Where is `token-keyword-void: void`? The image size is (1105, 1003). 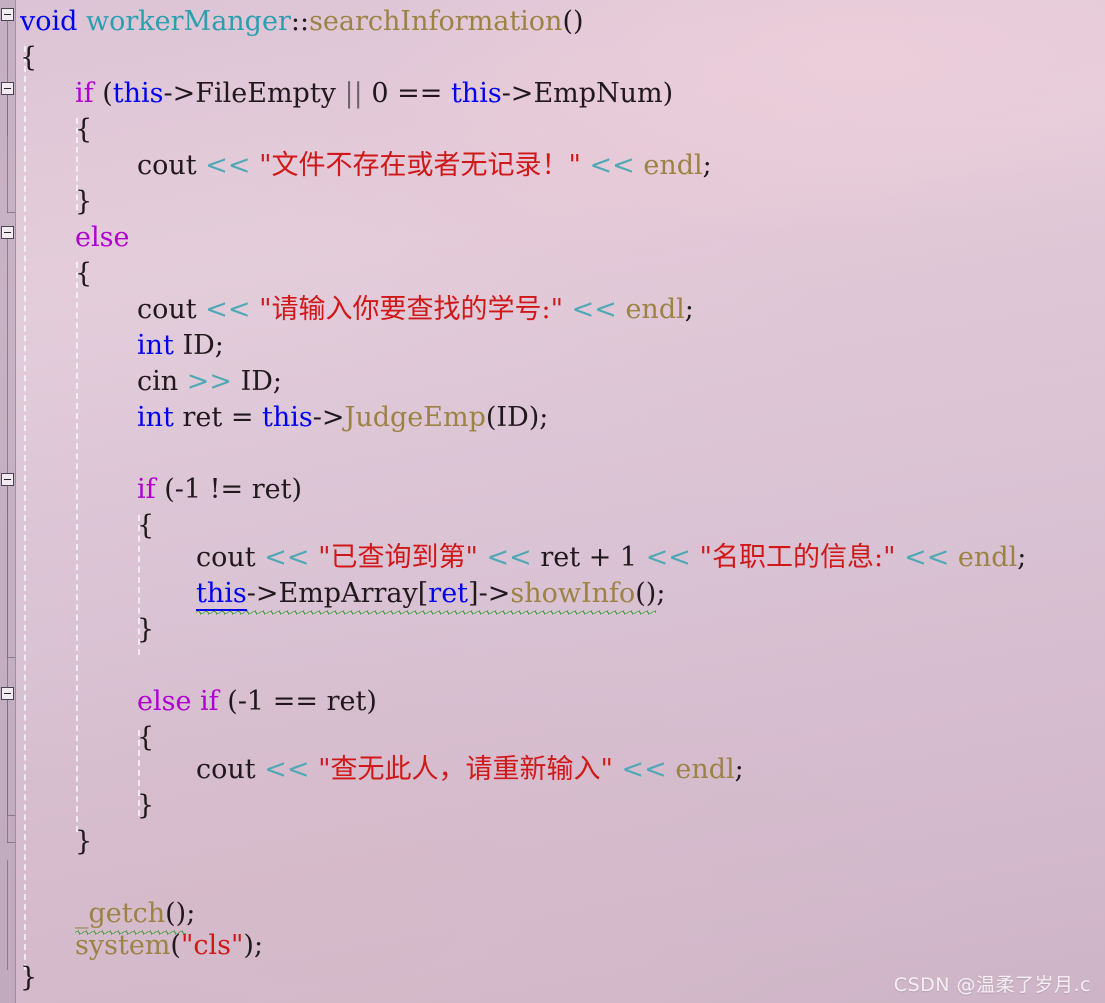
token-keyword-void: void is located at coordinates (49, 21).